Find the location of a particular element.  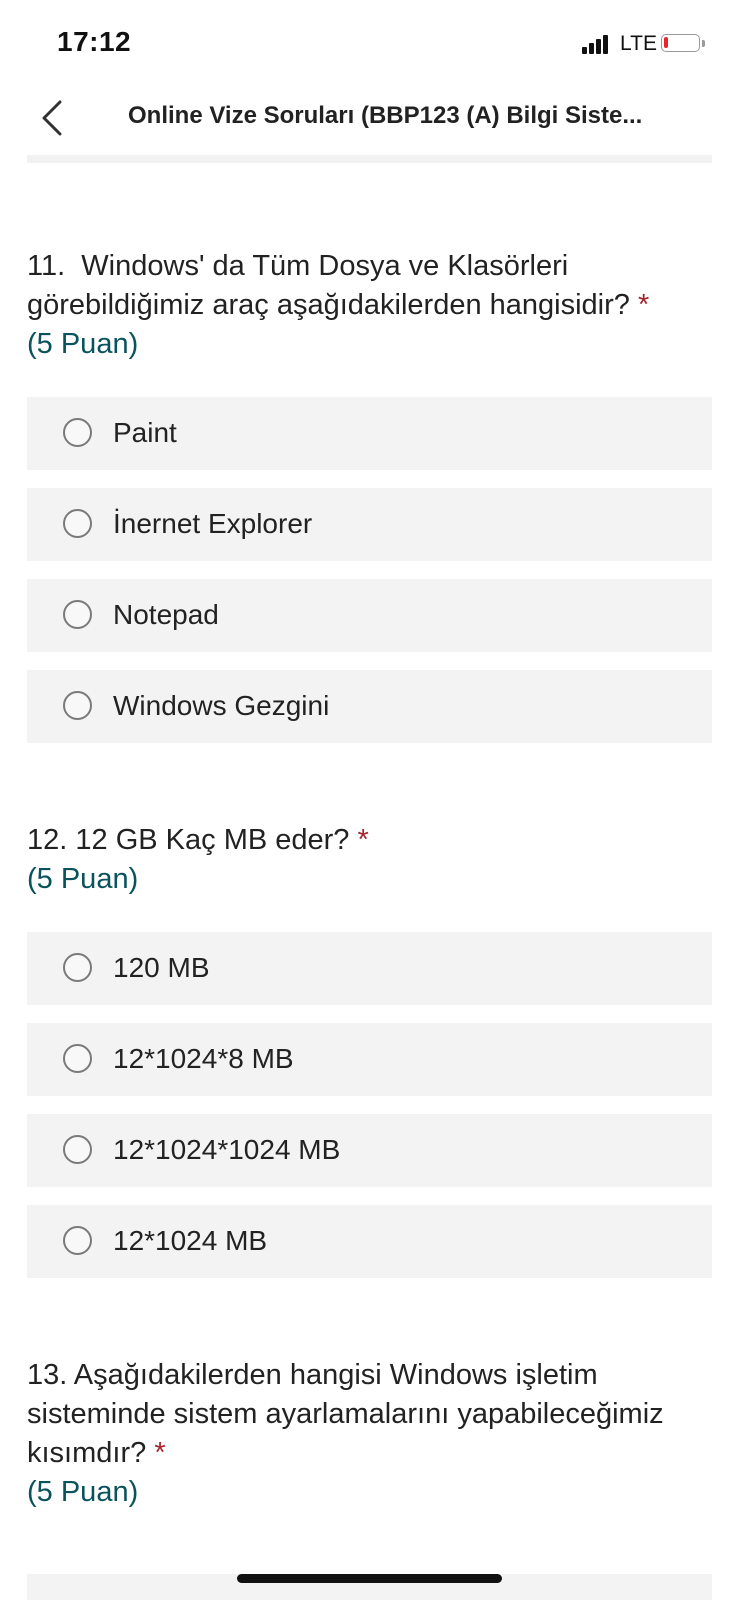

question-number: 11. is located at coordinates (46, 266).